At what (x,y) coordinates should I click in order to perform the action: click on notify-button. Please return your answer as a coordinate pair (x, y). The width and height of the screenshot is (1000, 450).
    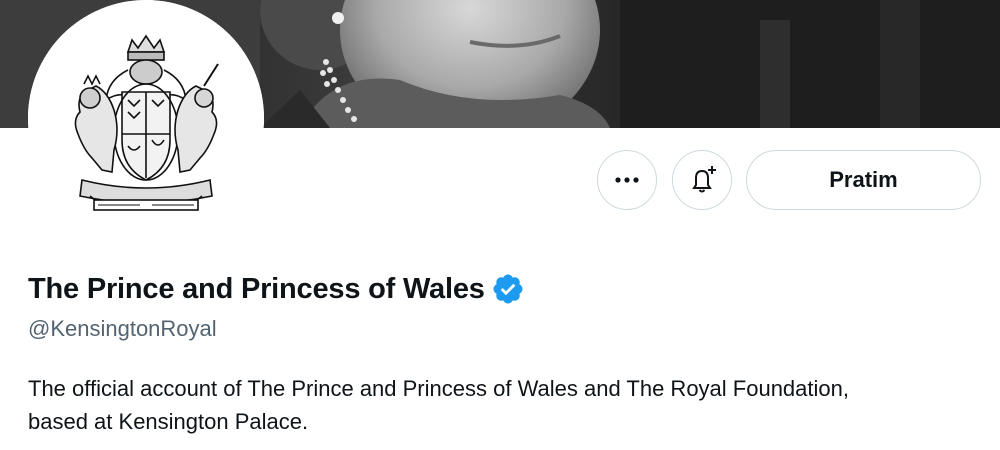
    Looking at the image, I should click on (702, 180).